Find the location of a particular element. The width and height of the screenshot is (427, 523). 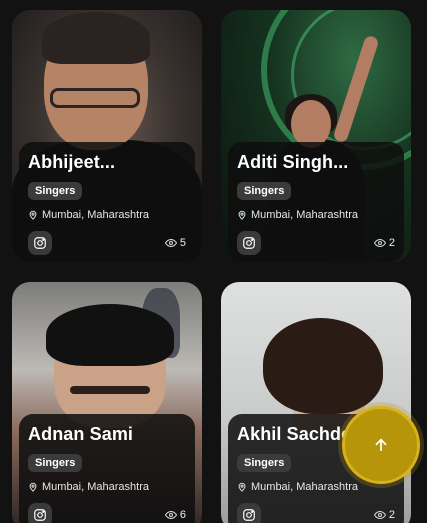

scroll-to-top-button is located at coordinates (381, 445).